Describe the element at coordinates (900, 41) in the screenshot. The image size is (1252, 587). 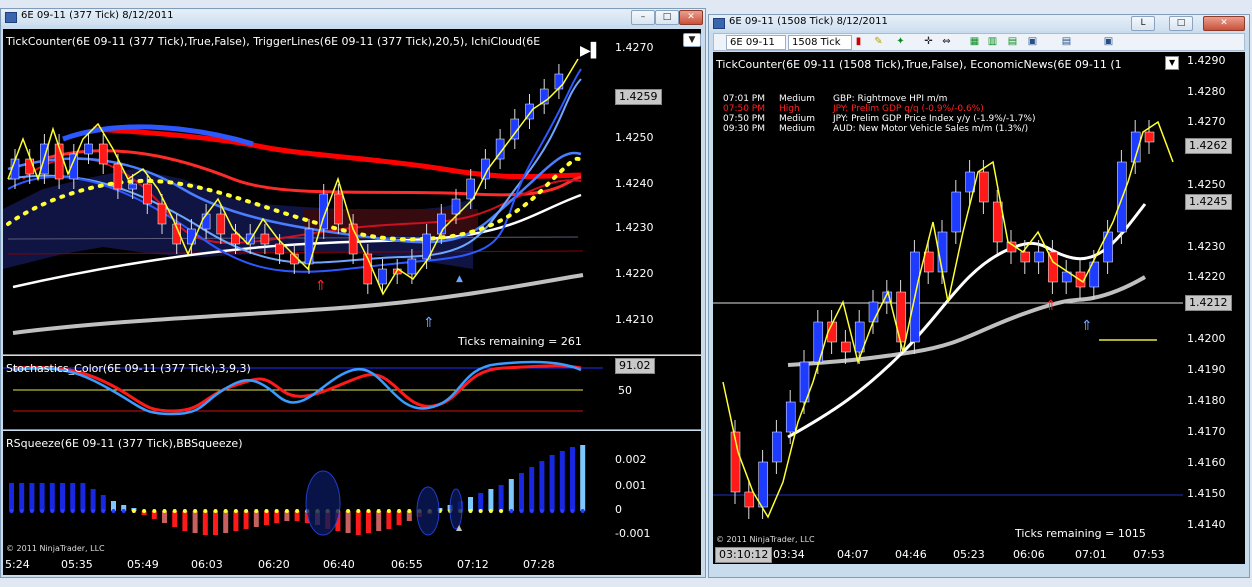
I see `draw-tools-icon: ✦` at that location.